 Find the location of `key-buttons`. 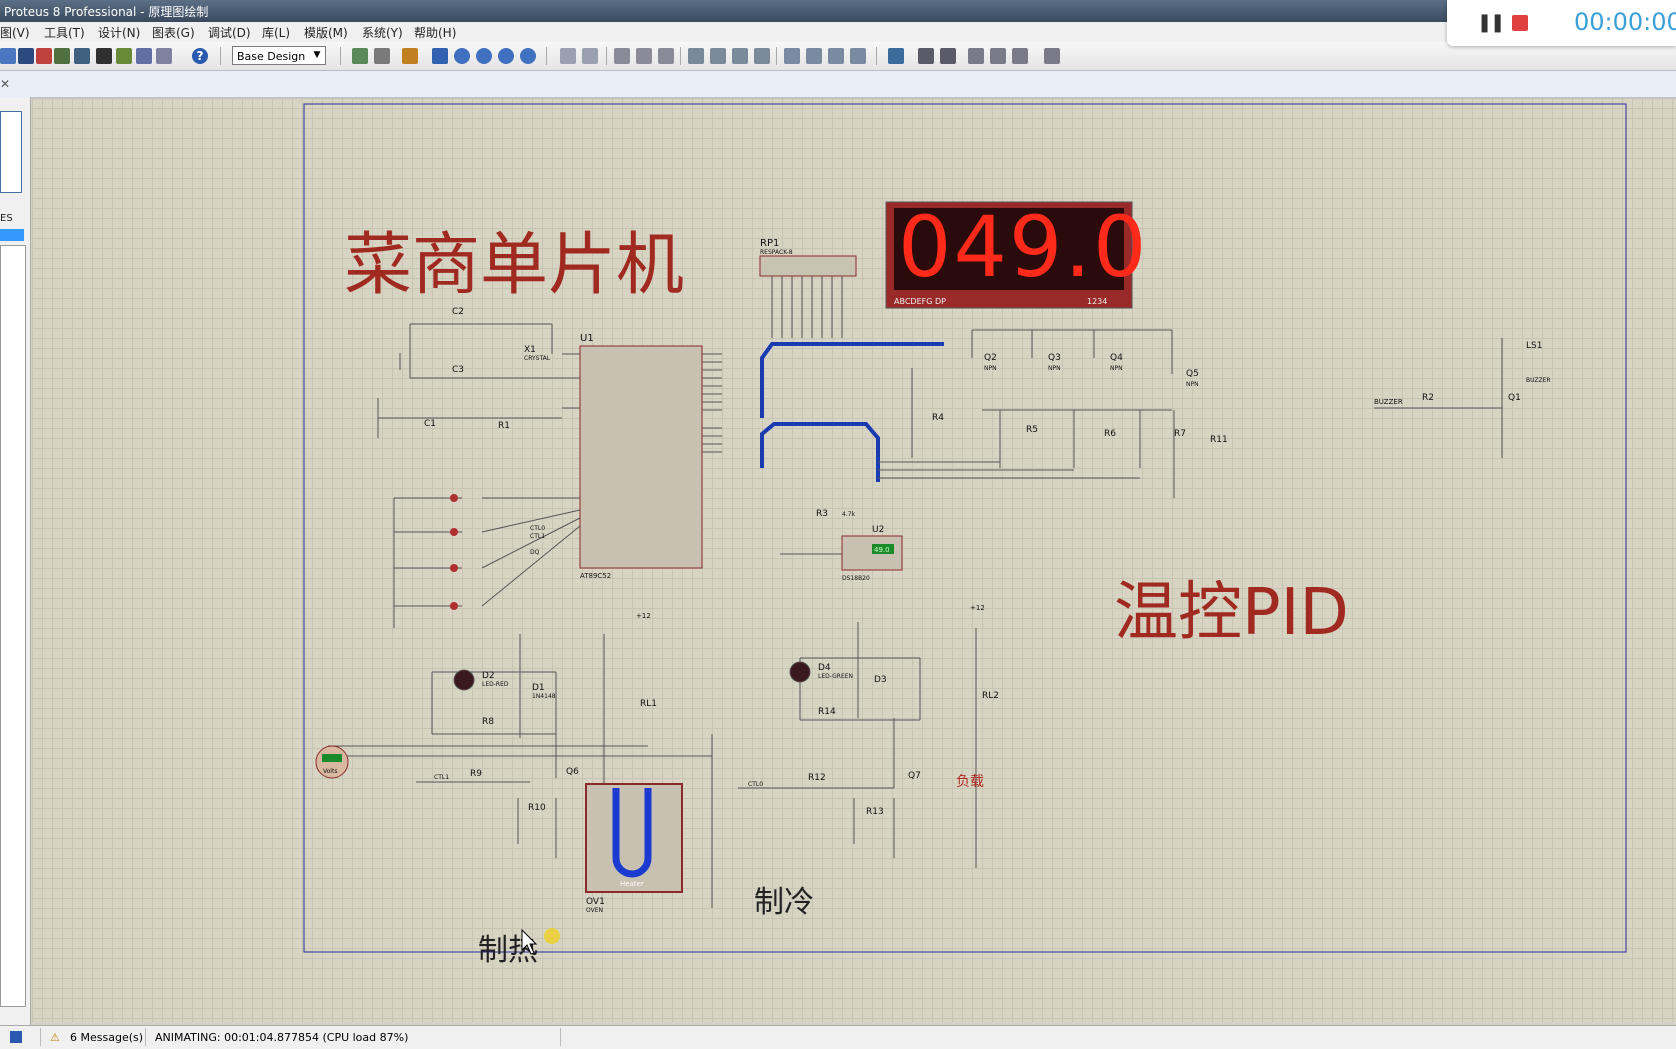

key-buttons is located at coordinates (487, 561).